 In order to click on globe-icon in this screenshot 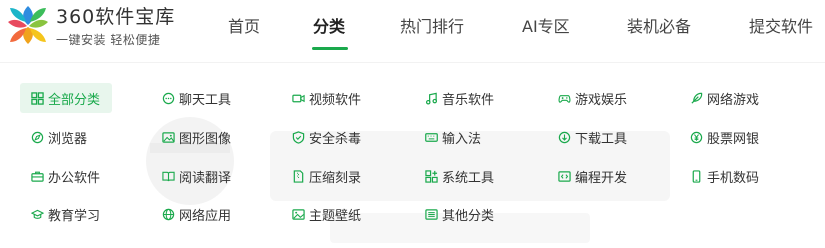, I will do `click(168, 214)`.